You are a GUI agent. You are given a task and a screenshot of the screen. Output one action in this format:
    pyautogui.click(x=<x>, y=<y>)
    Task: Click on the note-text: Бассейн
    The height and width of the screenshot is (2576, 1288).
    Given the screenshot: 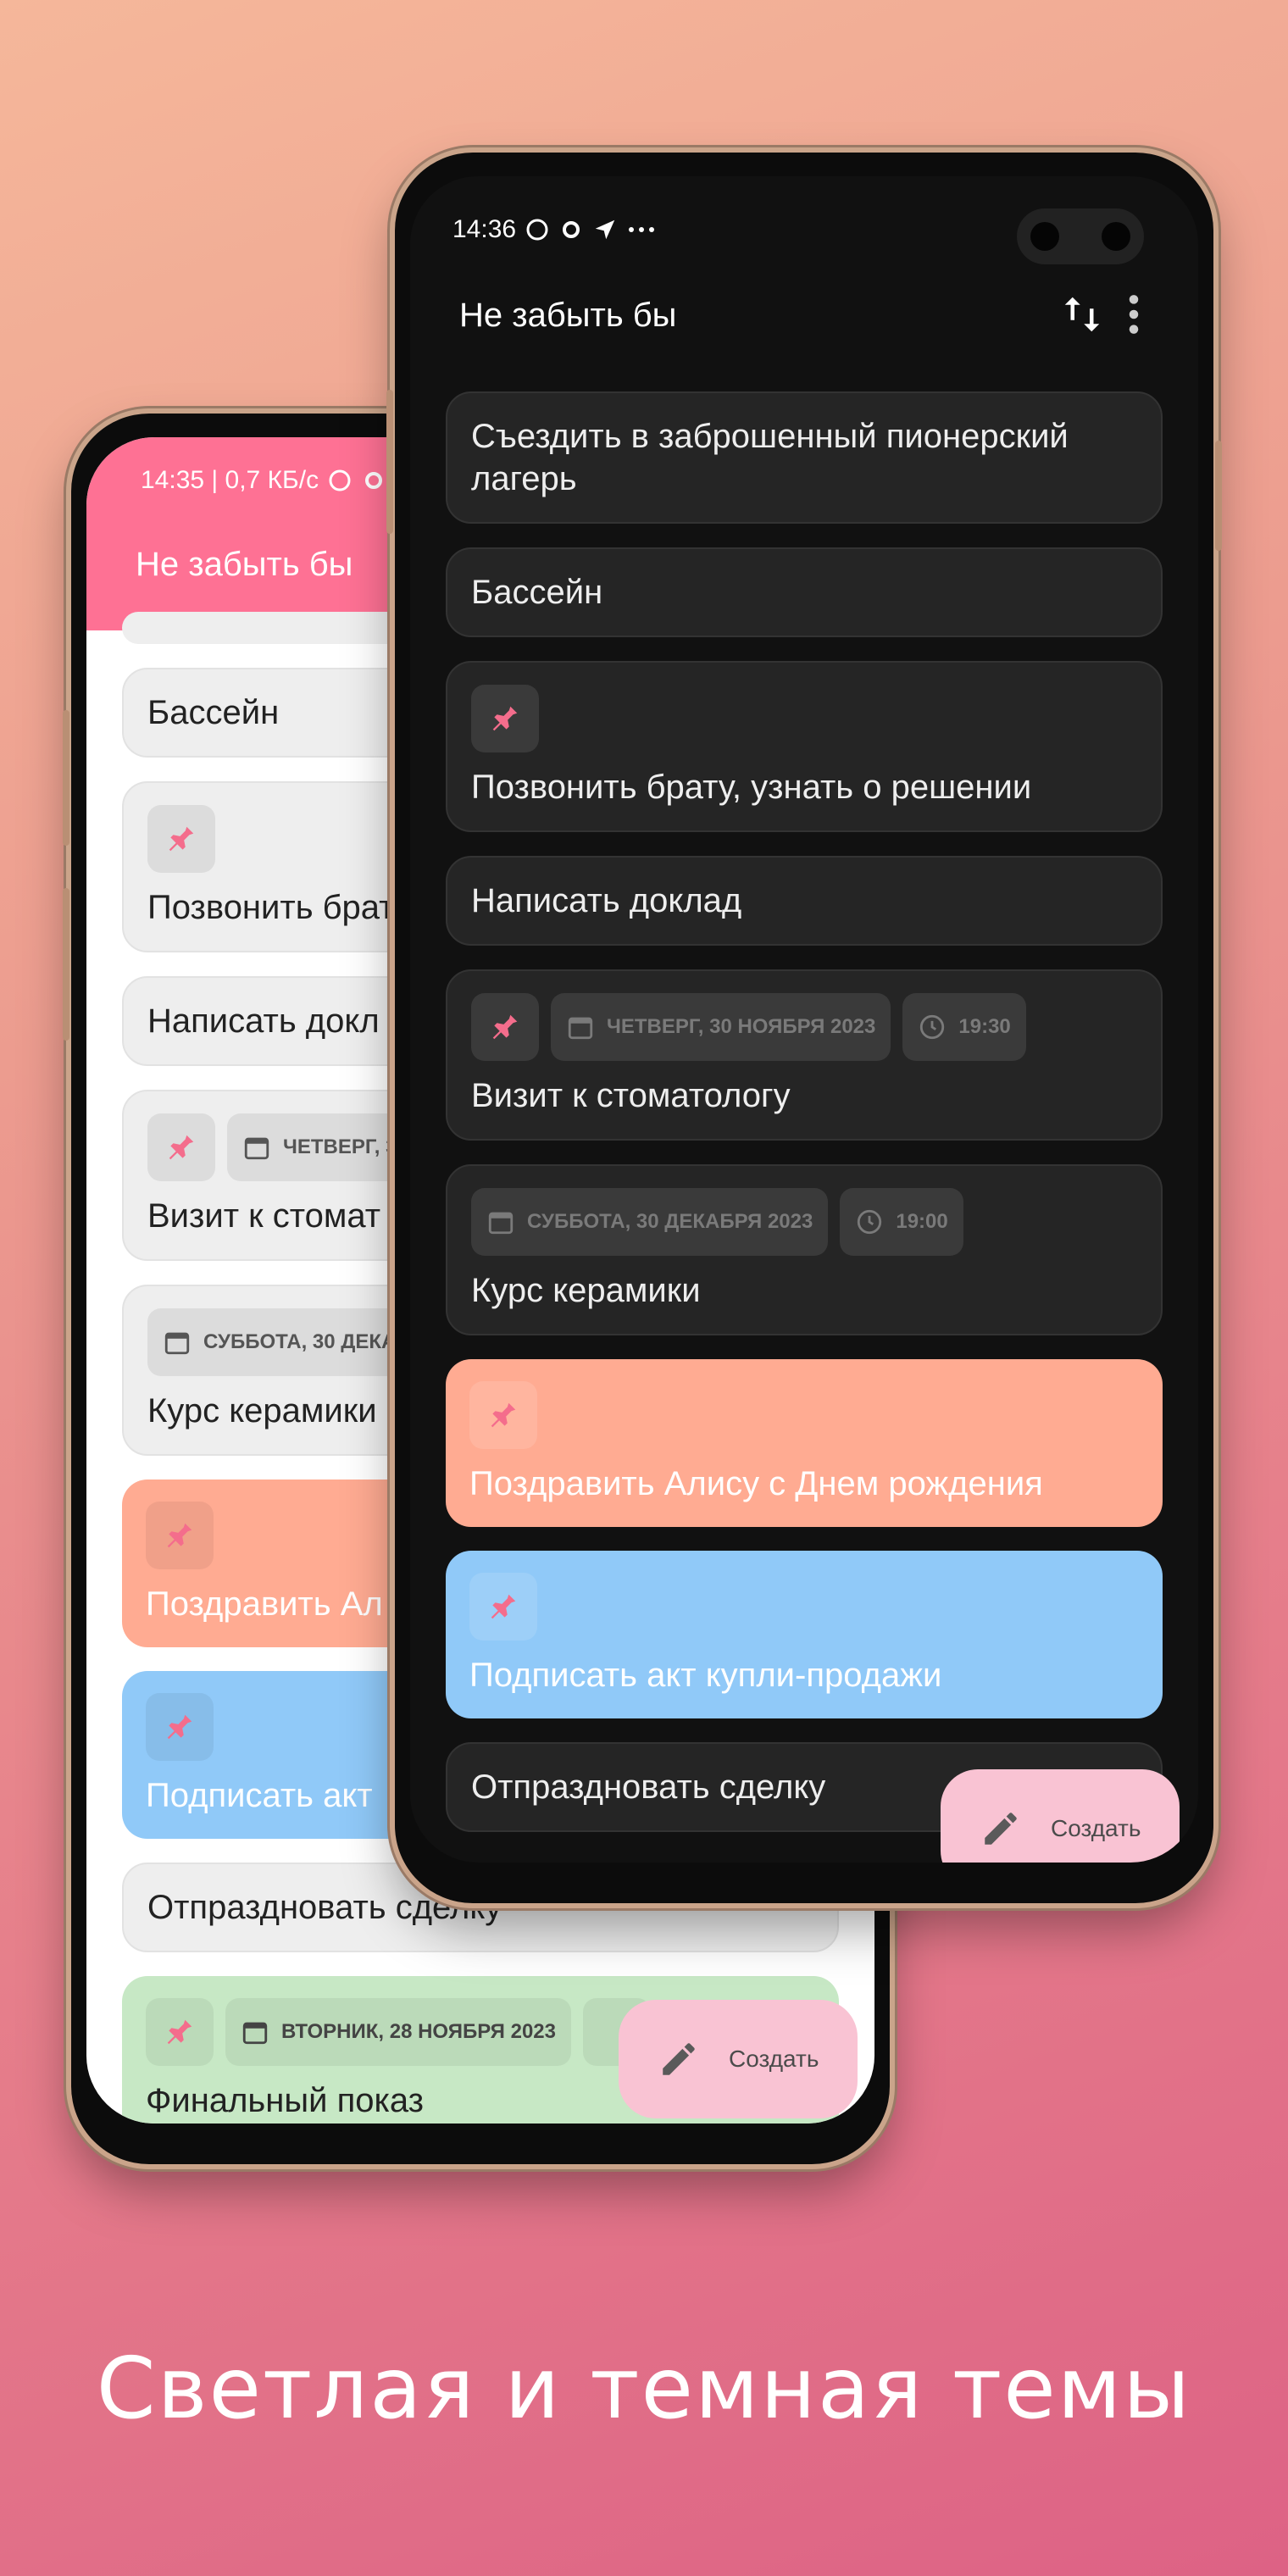 What is the action you would take?
    pyautogui.click(x=537, y=592)
    